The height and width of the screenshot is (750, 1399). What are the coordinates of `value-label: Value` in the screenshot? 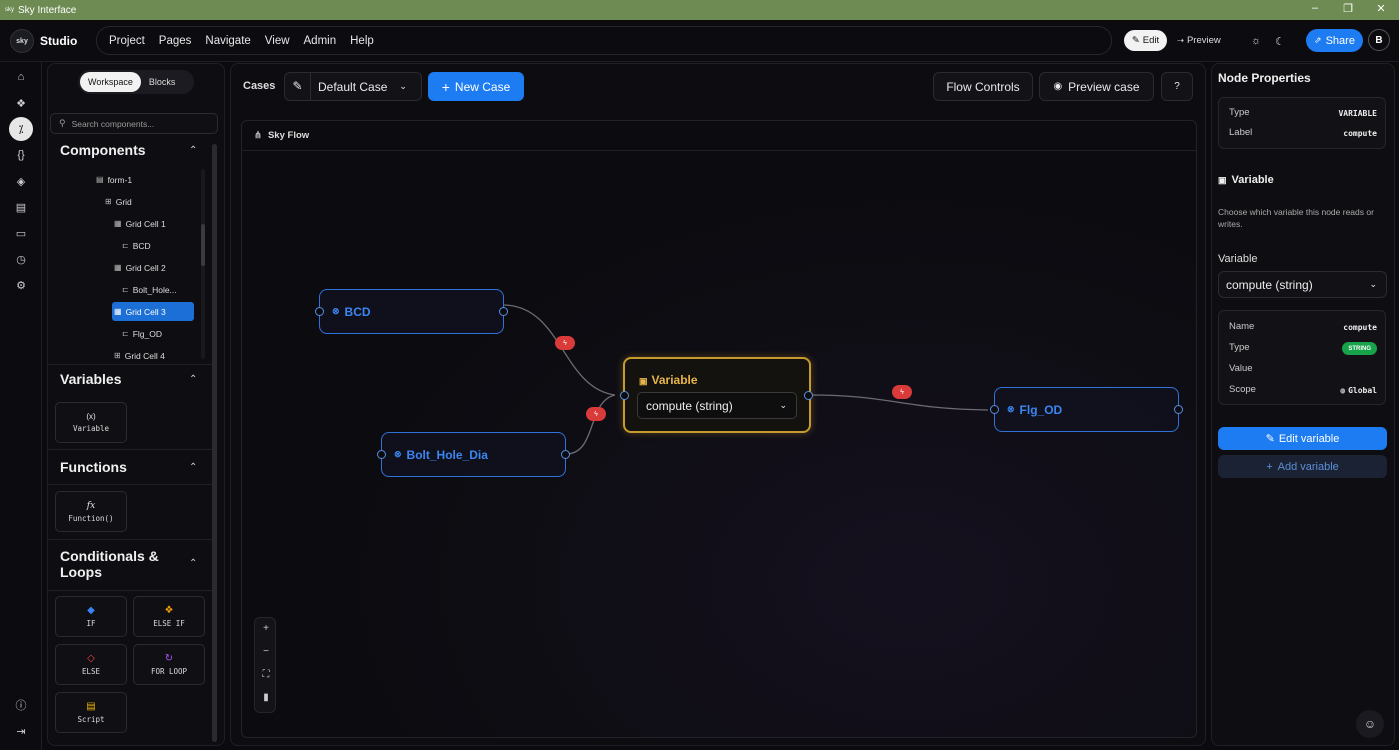 It's located at (1241, 368).